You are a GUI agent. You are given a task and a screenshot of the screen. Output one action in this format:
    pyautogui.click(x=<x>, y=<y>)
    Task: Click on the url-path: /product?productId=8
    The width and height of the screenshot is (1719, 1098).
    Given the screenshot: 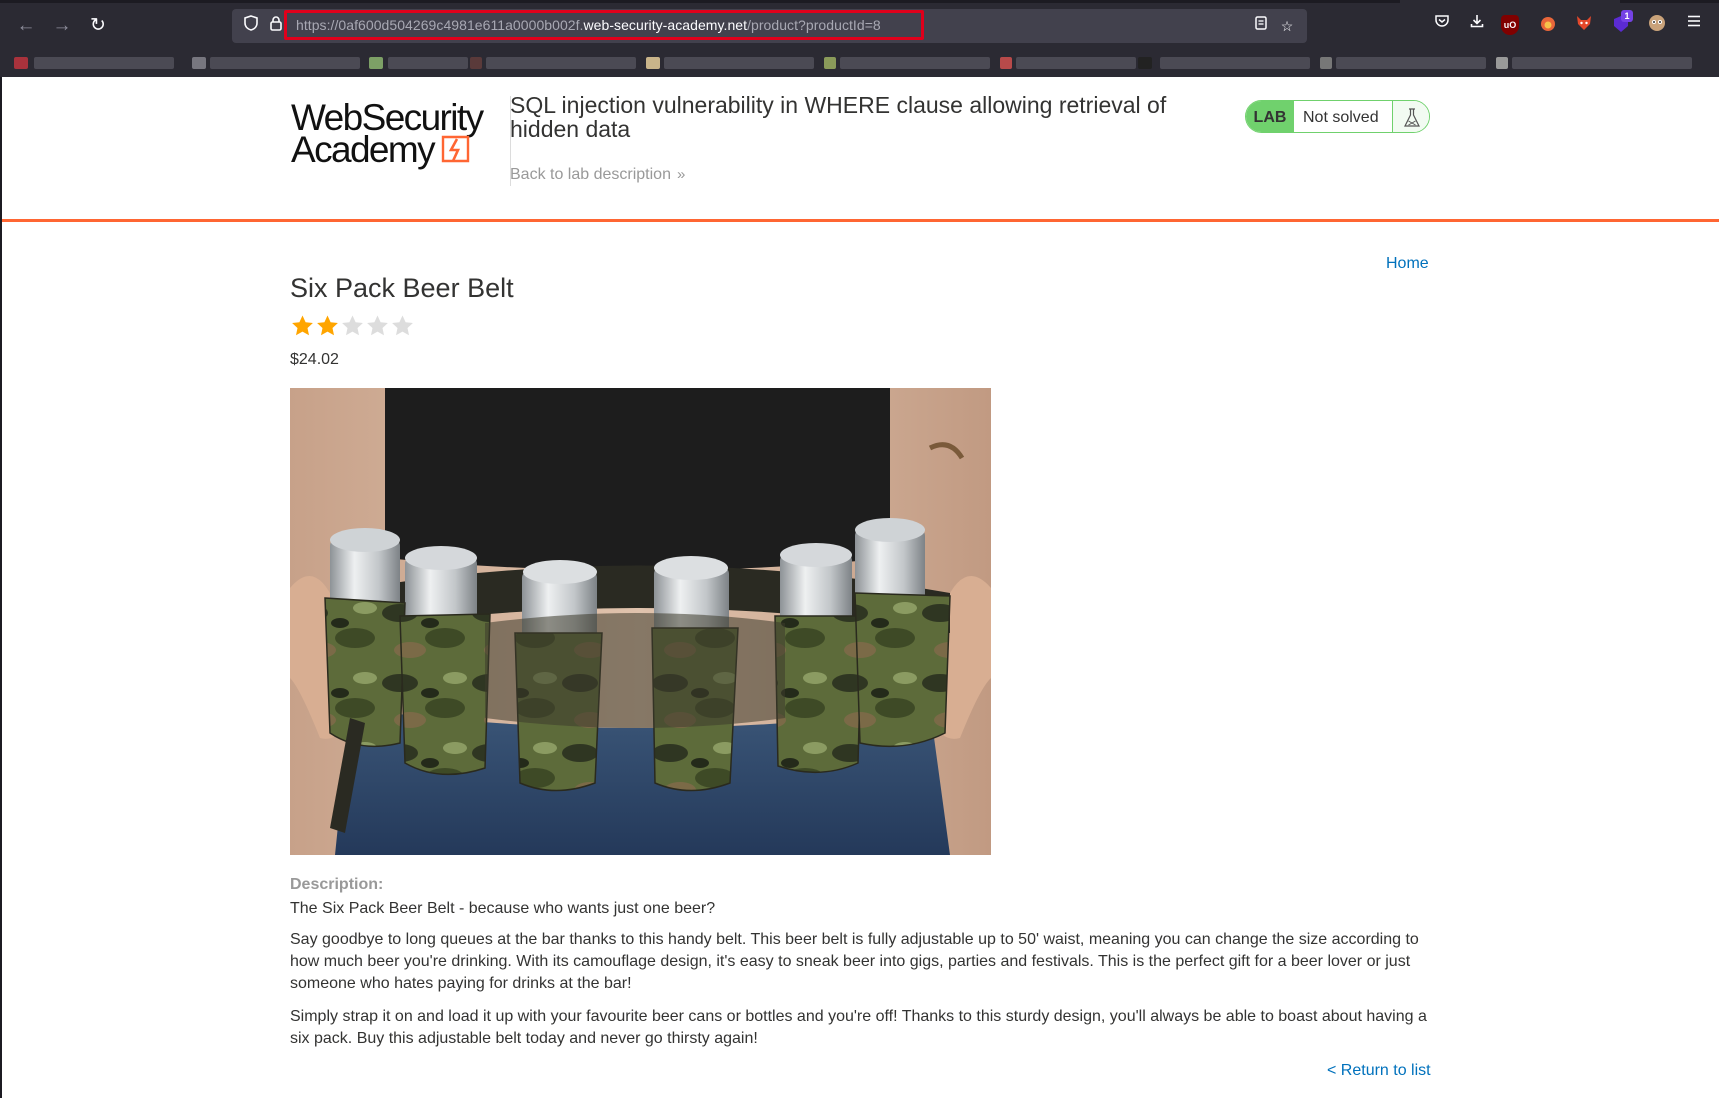 What is the action you would take?
    pyautogui.click(x=814, y=25)
    